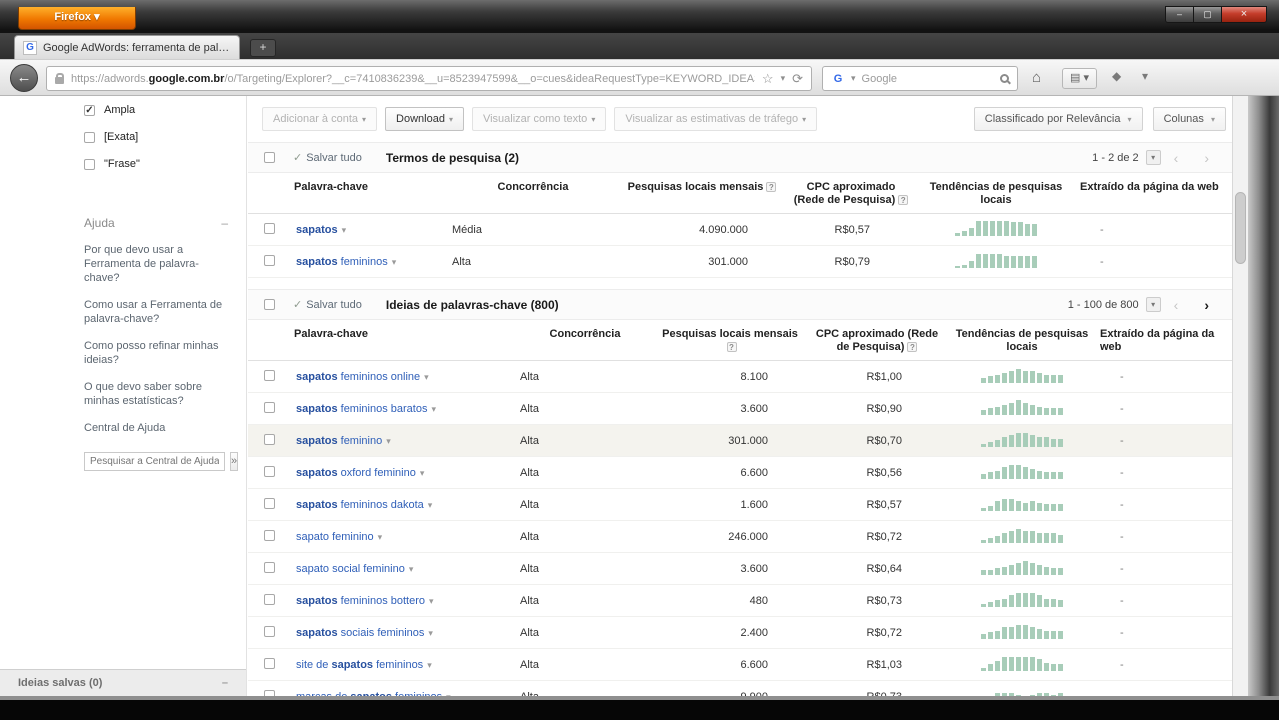 This screenshot has height=720, width=1279. I want to click on help-search-button: », so click(234, 461).